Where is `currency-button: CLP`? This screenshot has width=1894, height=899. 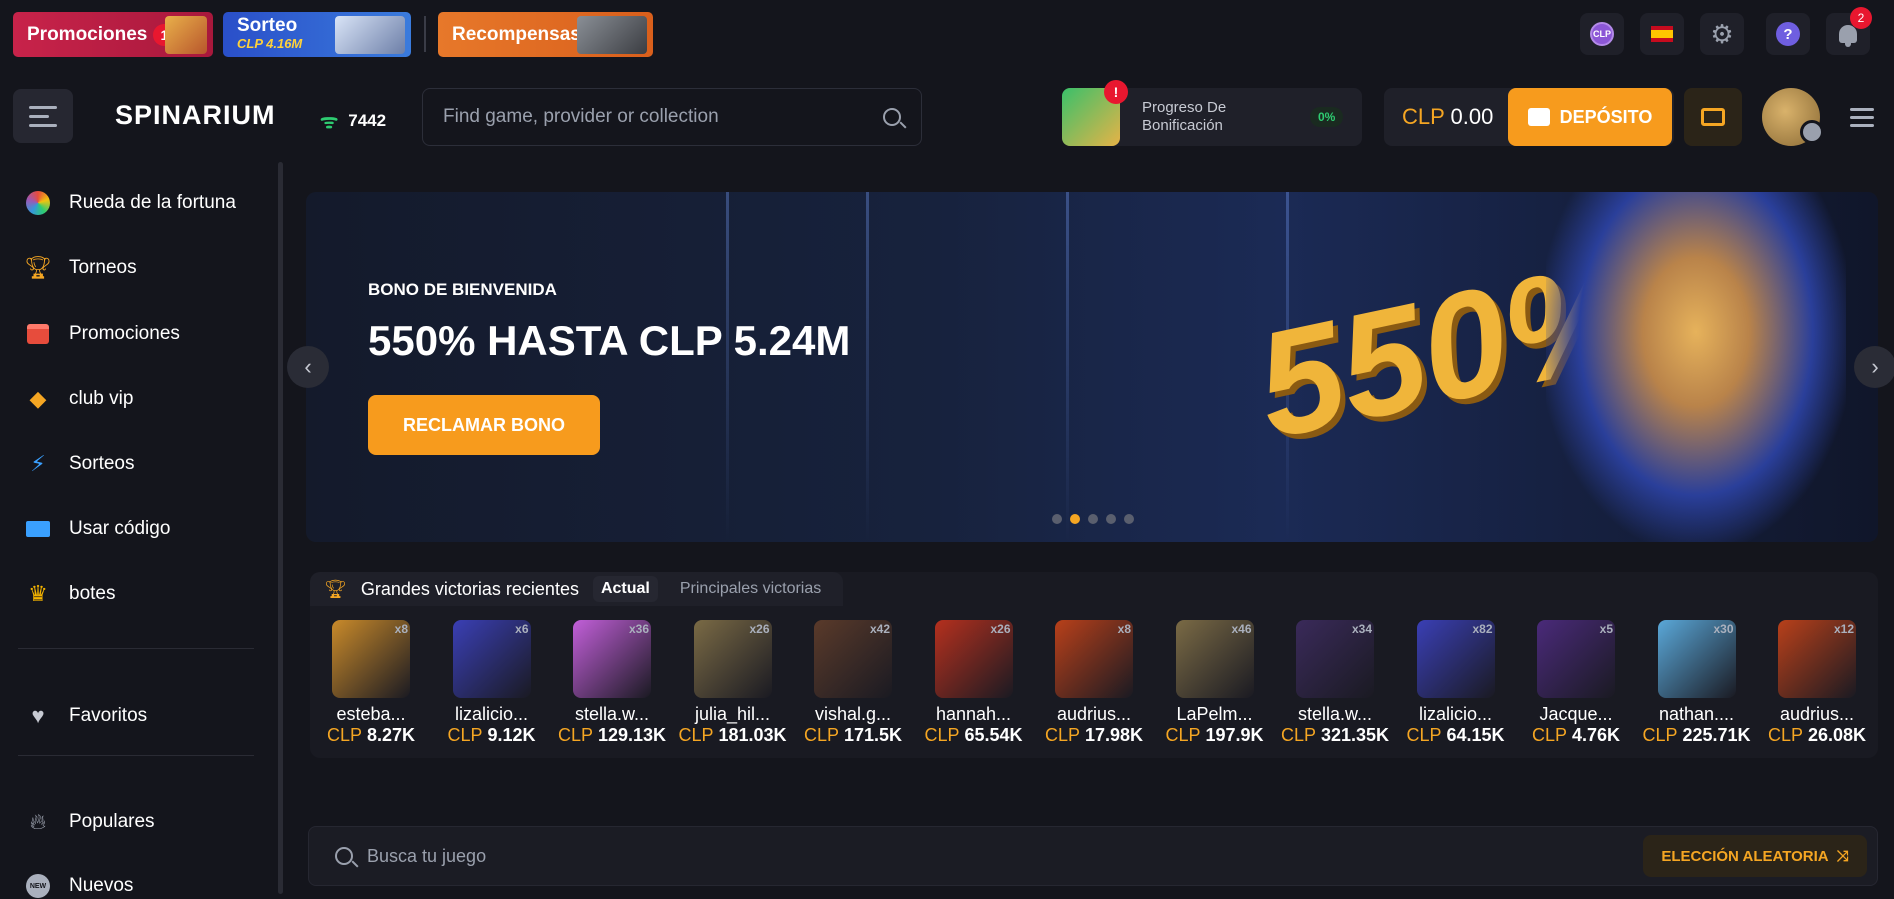 currency-button: CLP is located at coordinates (1602, 34).